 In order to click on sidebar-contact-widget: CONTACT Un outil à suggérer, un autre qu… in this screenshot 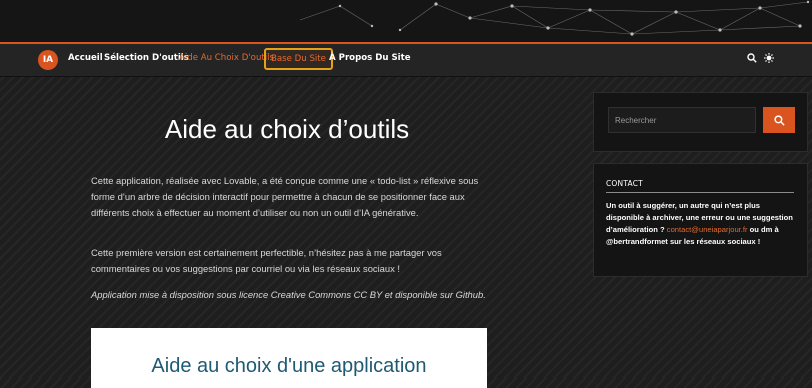, I will do `click(700, 220)`.